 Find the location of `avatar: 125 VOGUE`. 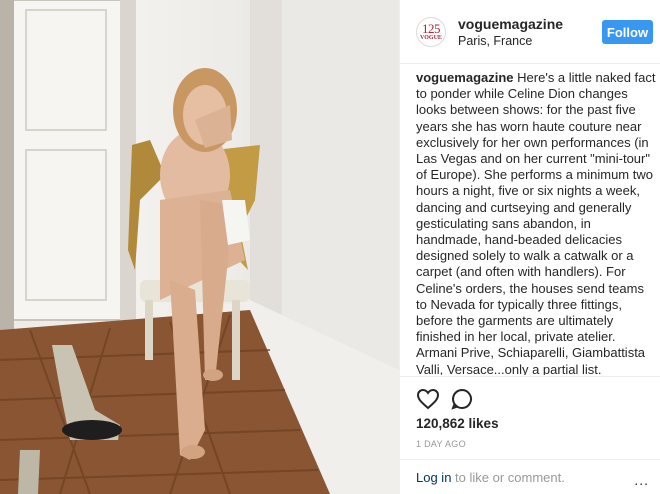

avatar: 125 VOGUE is located at coordinates (431, 32).